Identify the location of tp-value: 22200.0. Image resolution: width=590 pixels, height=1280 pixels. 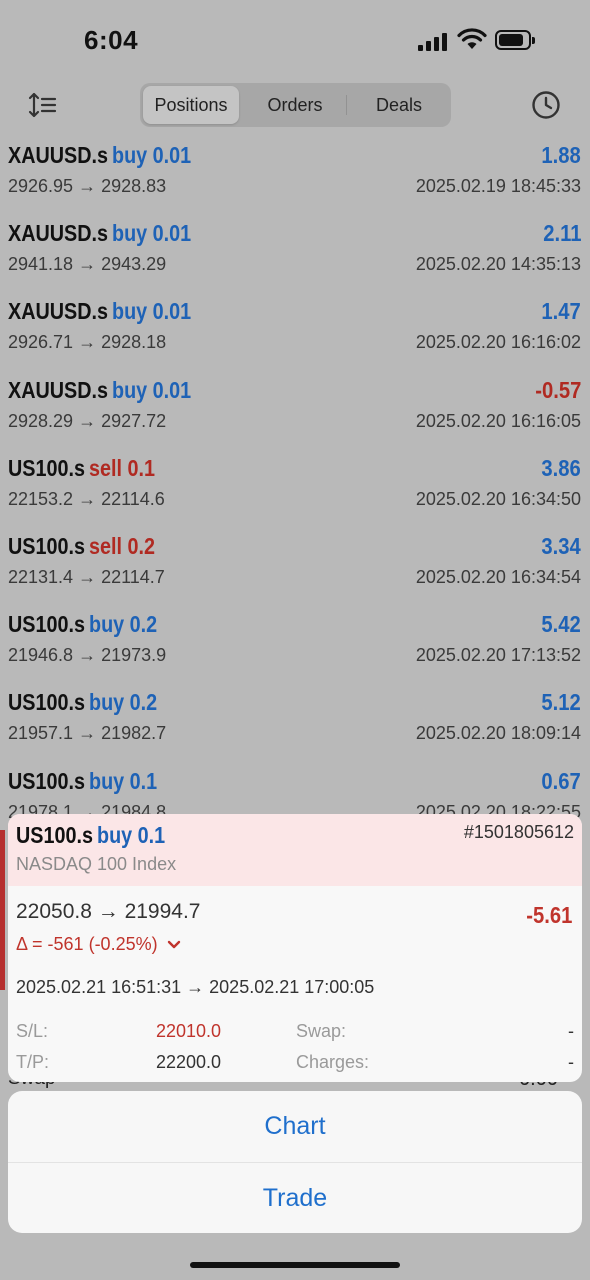
(189, 1062).